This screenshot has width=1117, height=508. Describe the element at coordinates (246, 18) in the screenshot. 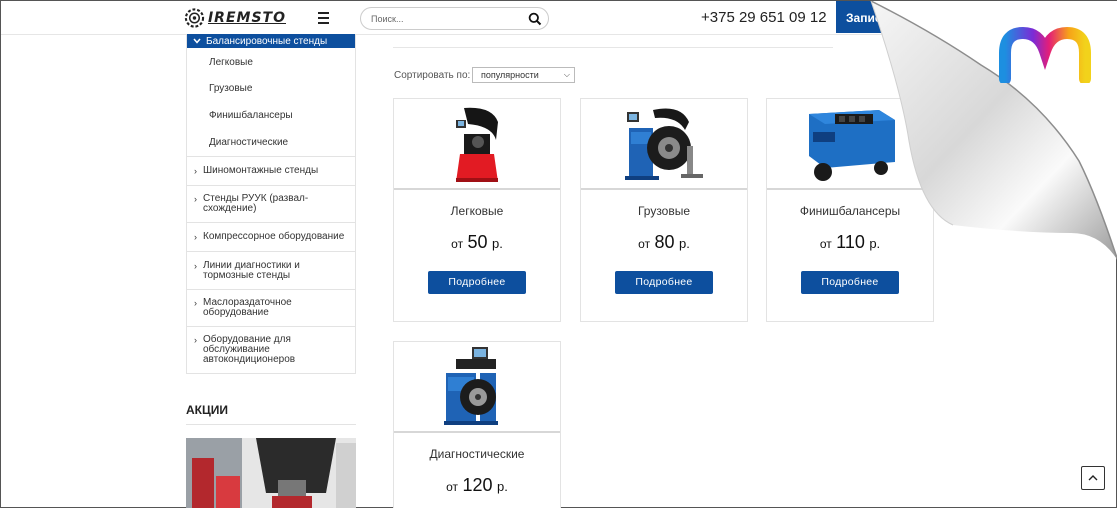

I see `logo-text: IREMSTO` at that location.